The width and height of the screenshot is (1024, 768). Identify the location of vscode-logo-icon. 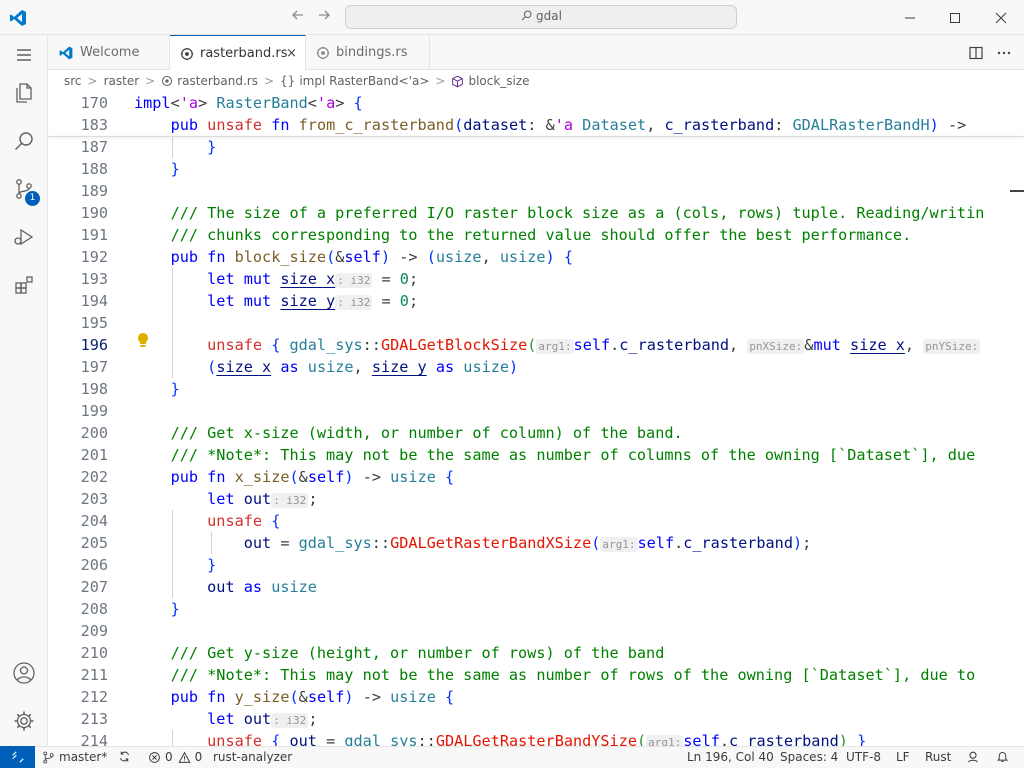
(66, 53).